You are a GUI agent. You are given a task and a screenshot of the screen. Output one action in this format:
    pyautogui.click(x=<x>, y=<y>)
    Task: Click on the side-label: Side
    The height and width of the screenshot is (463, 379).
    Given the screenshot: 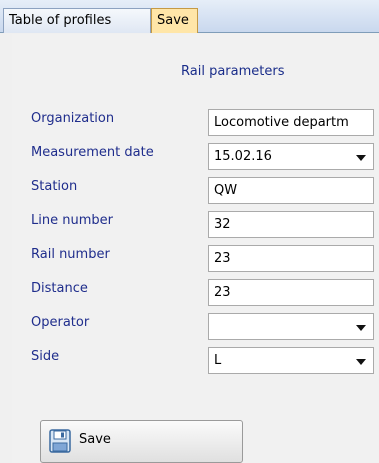 What is the action you would take?
    pyautogui.click(x=45, y=356)
    